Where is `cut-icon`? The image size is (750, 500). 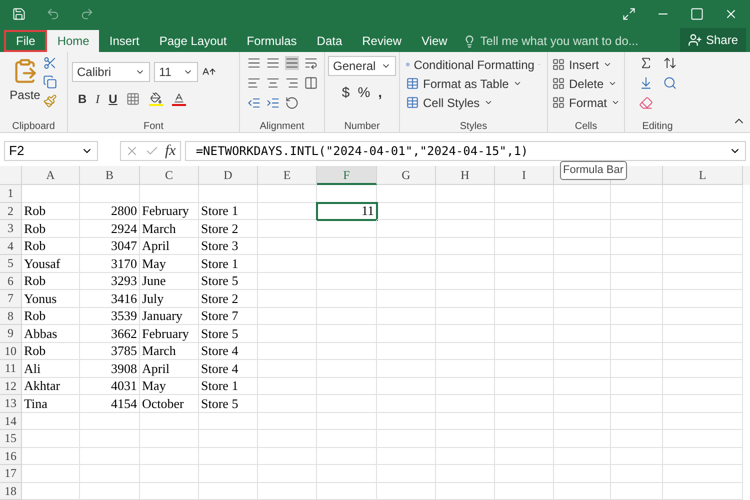 cut-icon is located at coordinates (50, 63).